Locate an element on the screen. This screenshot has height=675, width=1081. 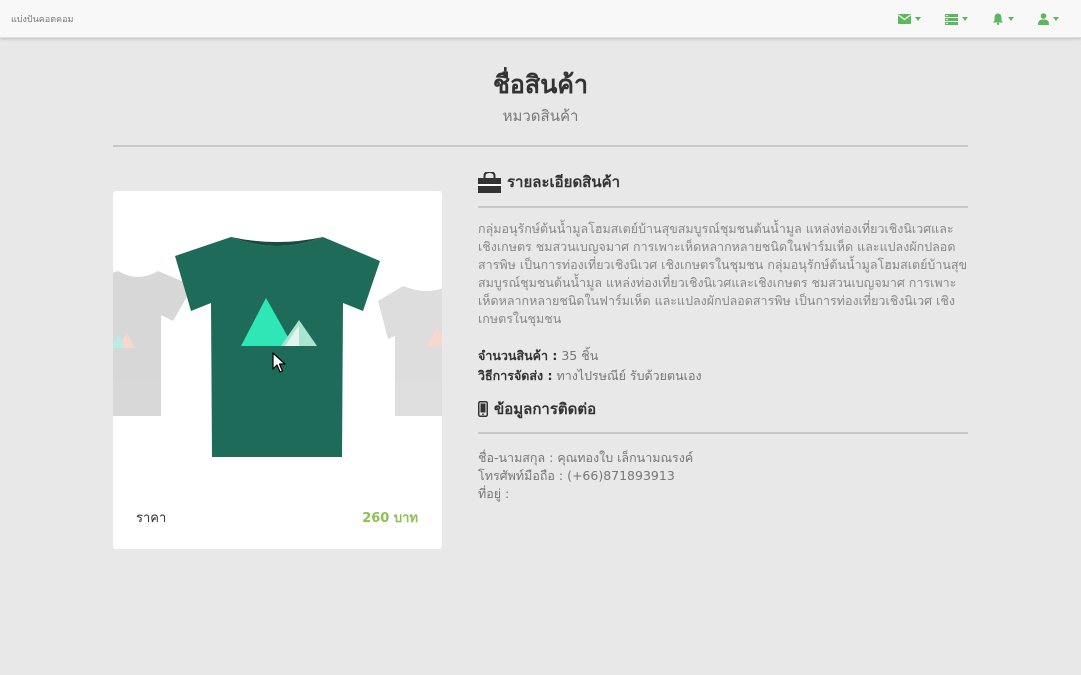
quantity-label: จำนวนสินค้า : is located at coordinates (518, 355).